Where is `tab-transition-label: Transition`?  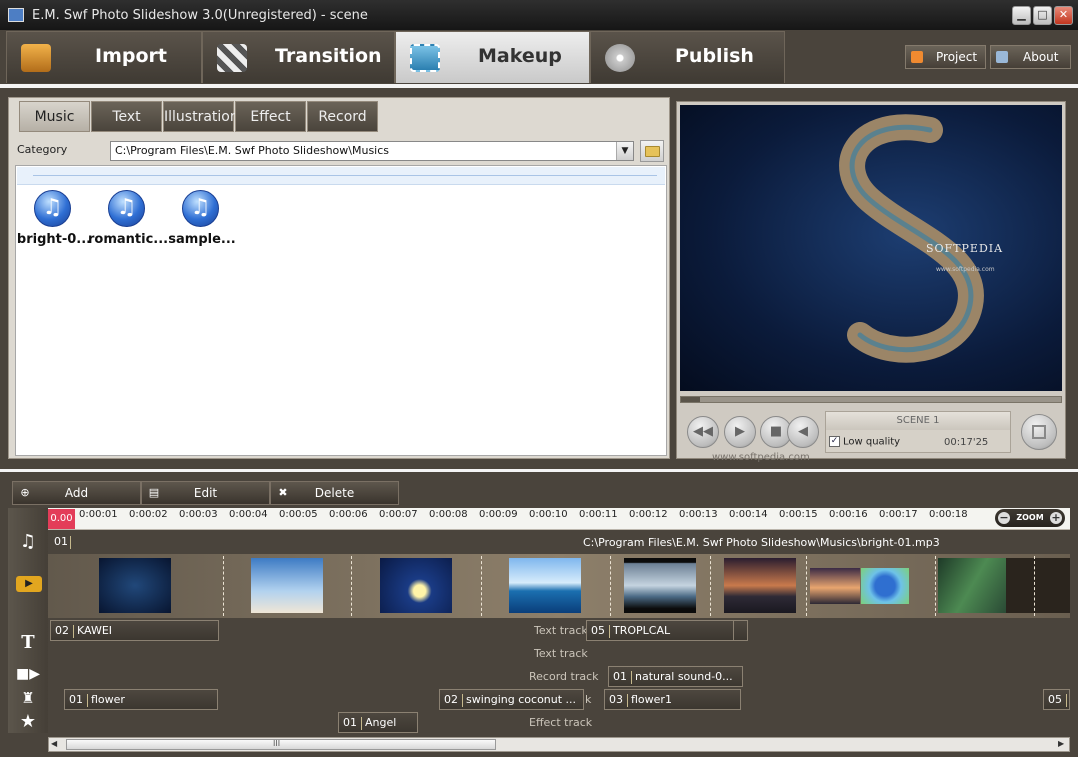
tab-transition-label: Transition is located at coordinates (328, 56).